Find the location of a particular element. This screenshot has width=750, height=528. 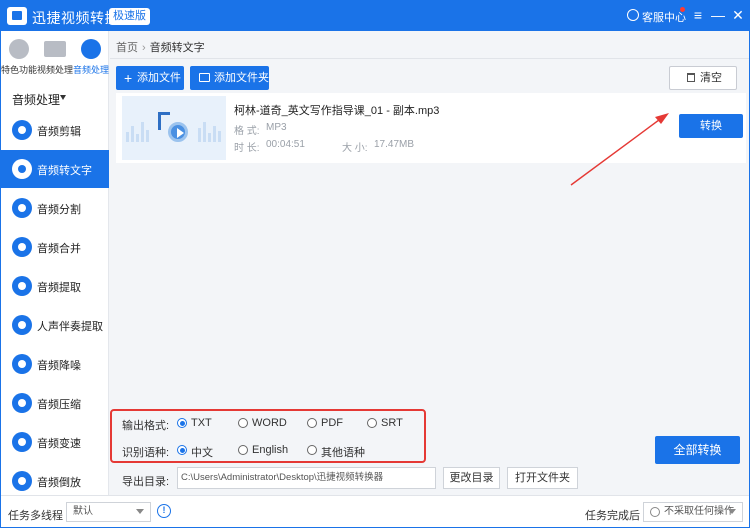

trash-icon is located at coordinates (691, 77).